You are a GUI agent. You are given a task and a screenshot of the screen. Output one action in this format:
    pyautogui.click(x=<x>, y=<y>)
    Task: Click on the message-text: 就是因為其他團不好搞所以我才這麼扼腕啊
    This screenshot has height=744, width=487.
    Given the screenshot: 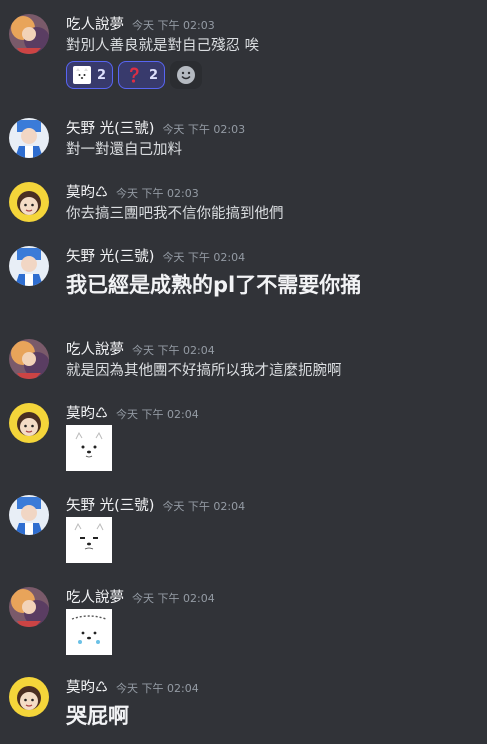 What is the action you would take?
    pyautogui.click(x=204, y=371)
    